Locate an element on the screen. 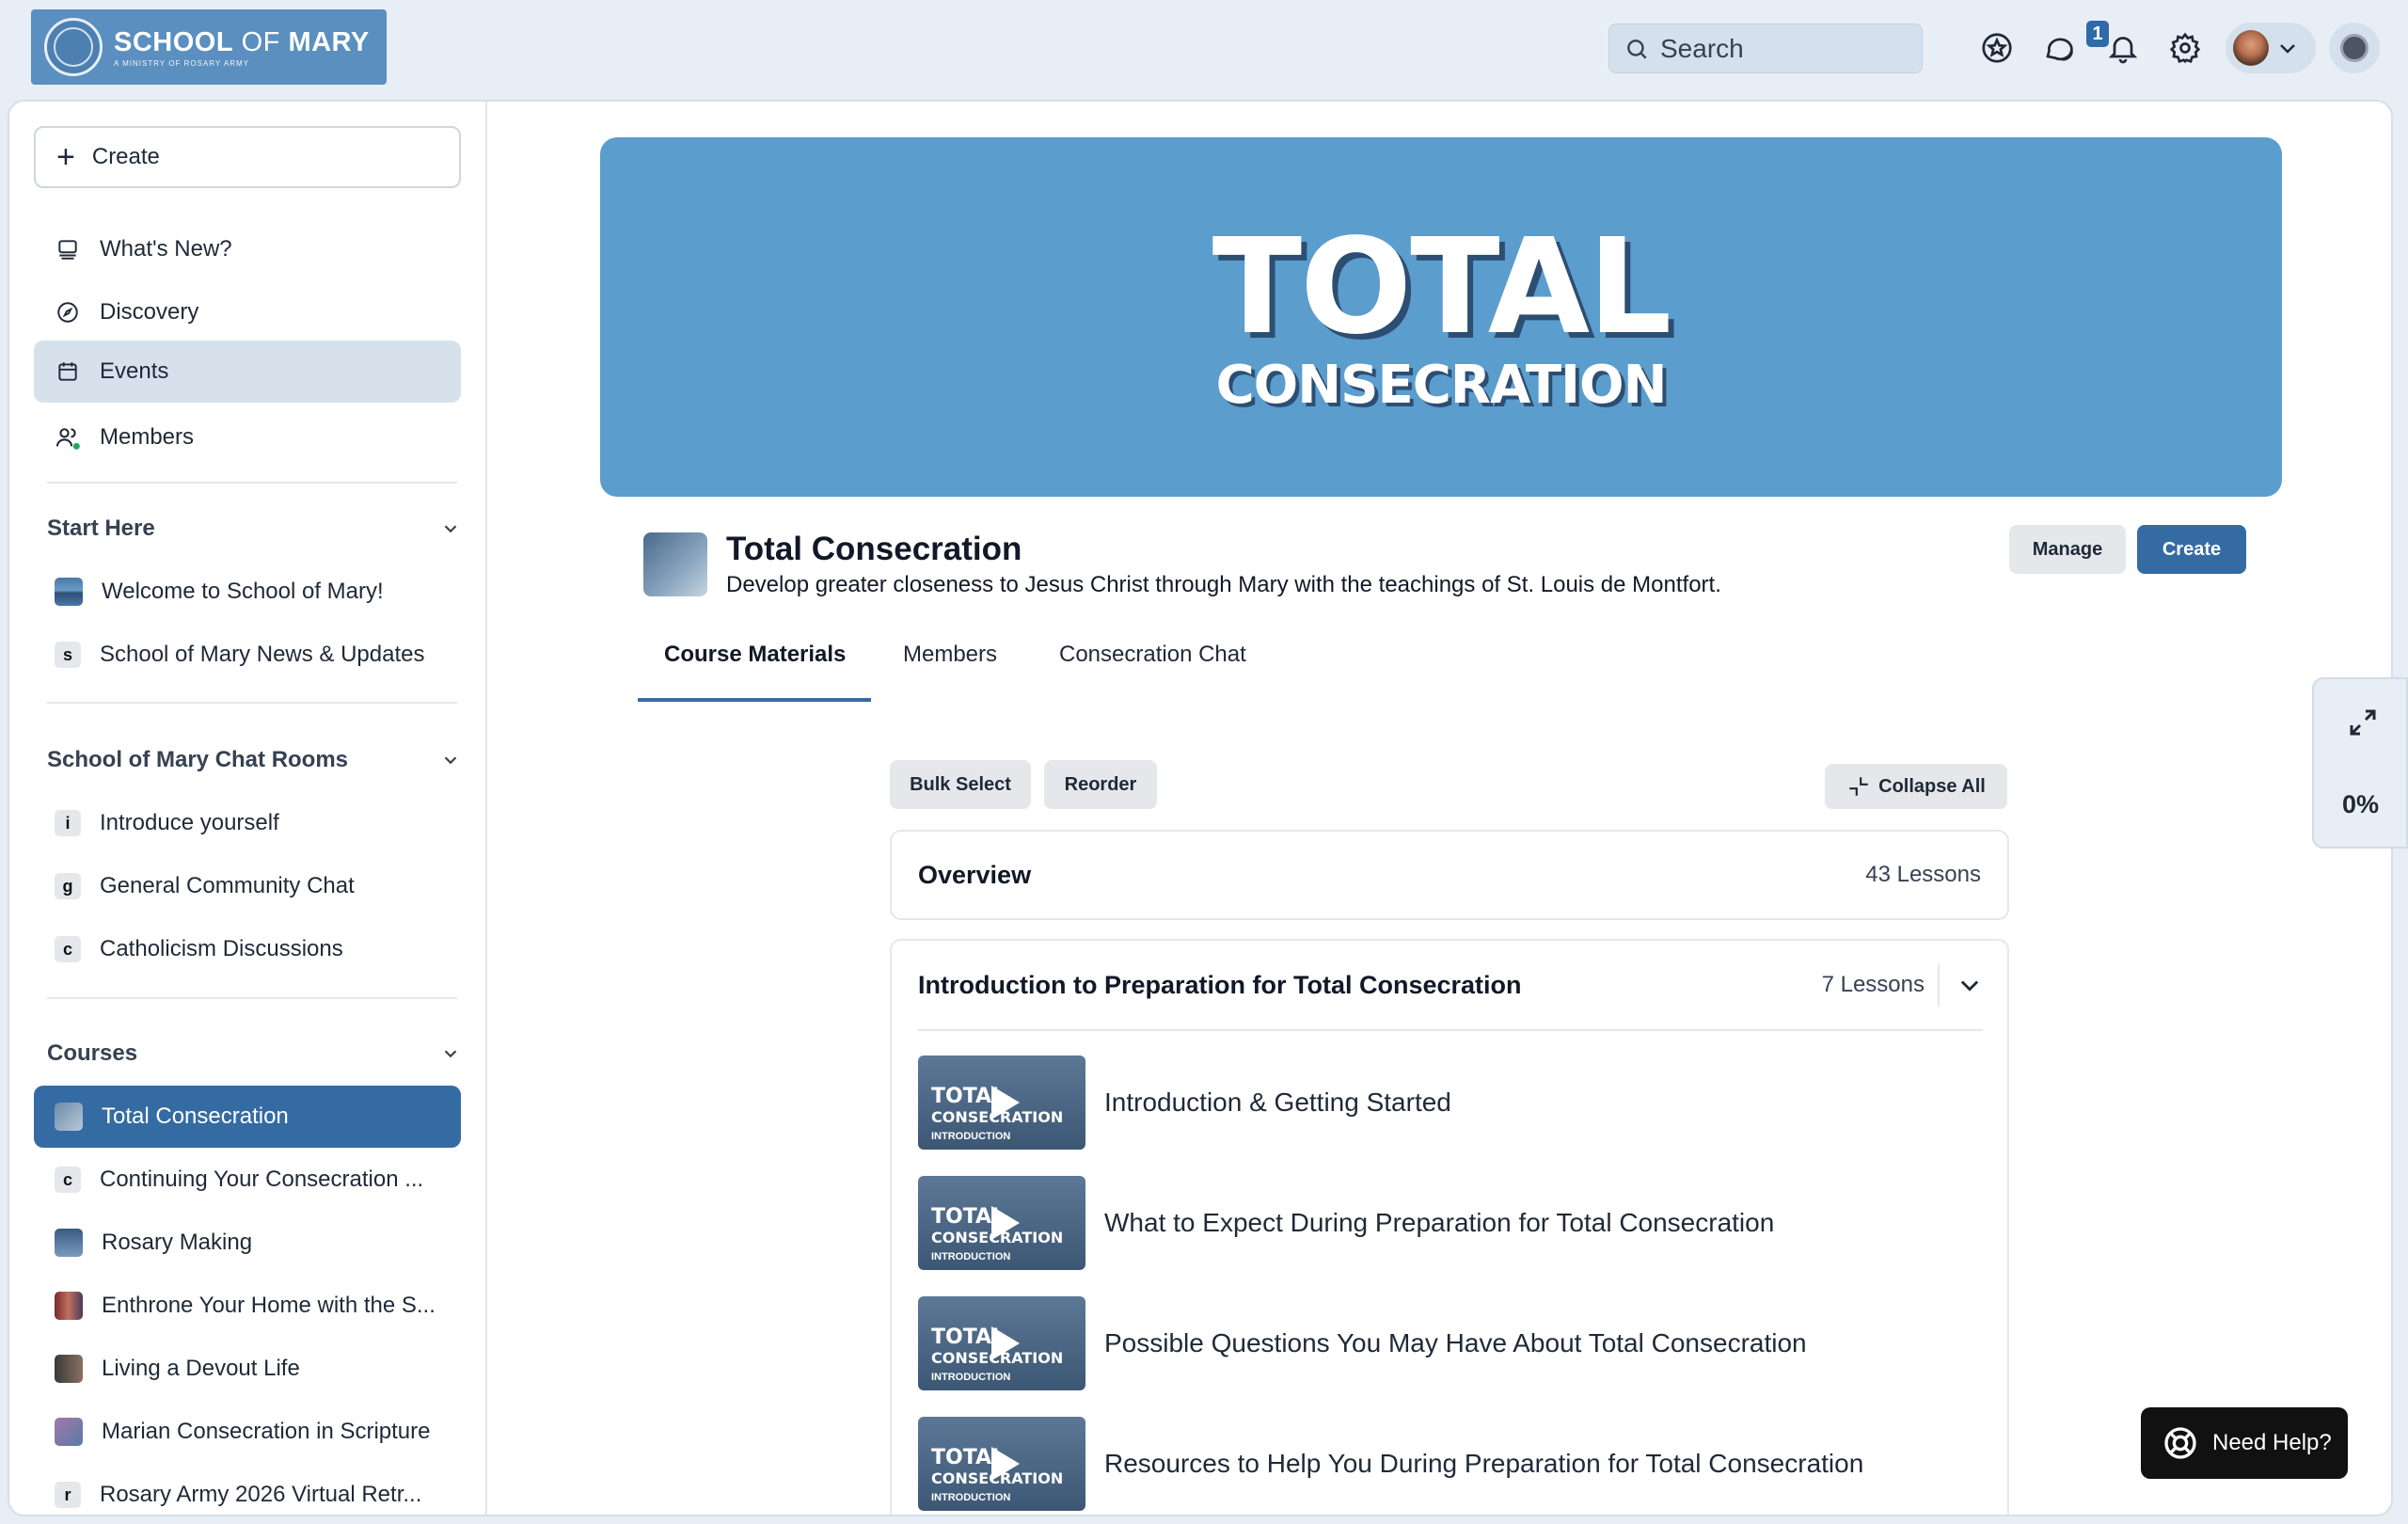 Image resolution: width=2408 pixels, height=1524 pixels. bell-icon is located at coordinates (2123, 48).